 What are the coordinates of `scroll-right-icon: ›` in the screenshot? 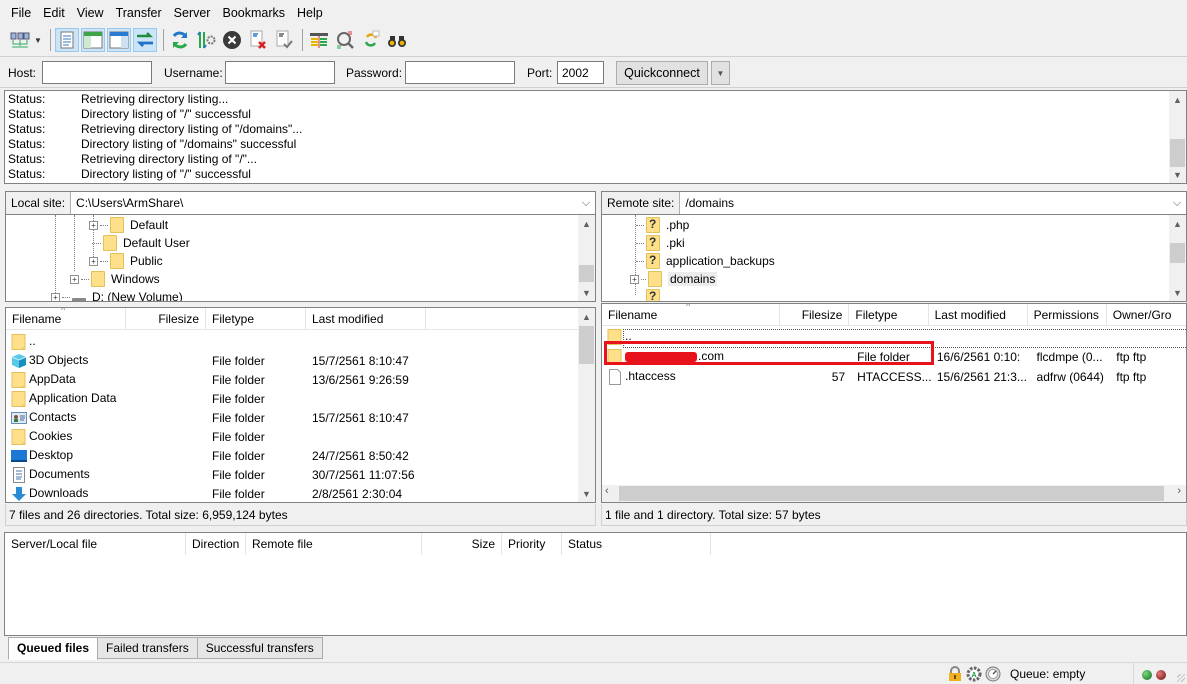 It's located at (1179, 491).